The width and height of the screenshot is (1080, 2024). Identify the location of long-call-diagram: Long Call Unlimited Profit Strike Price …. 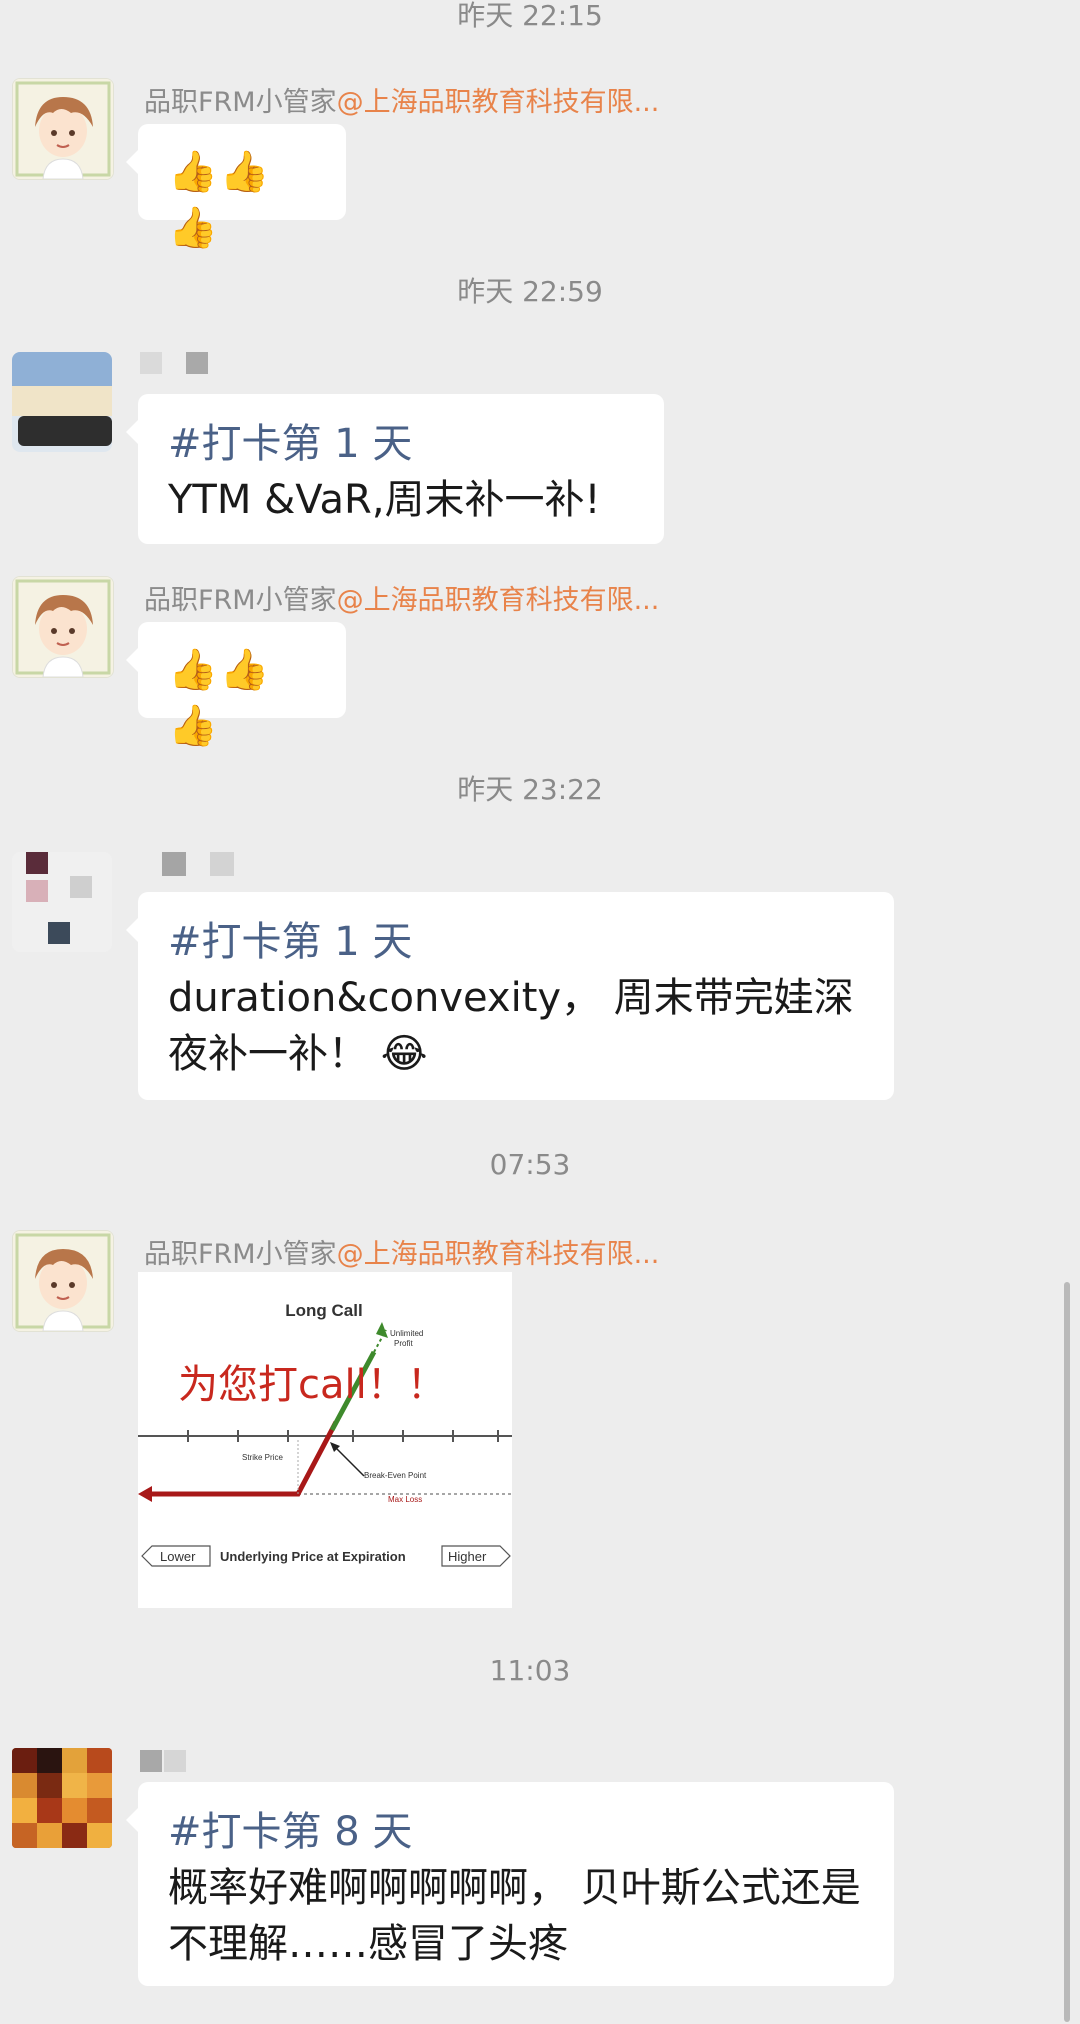
(325, 1434).